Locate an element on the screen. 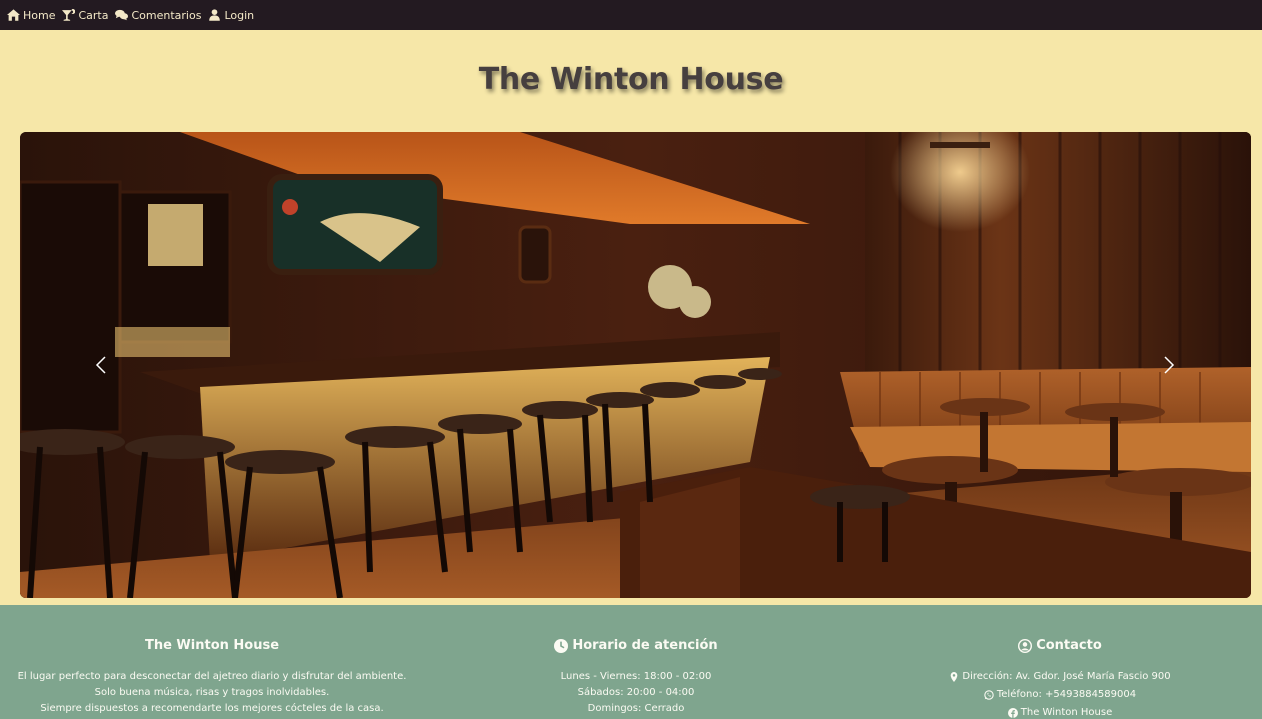 This screenshot has height=719, width=1262. footer-hours-title: Horario de atención is located at coordinates (645, 645).